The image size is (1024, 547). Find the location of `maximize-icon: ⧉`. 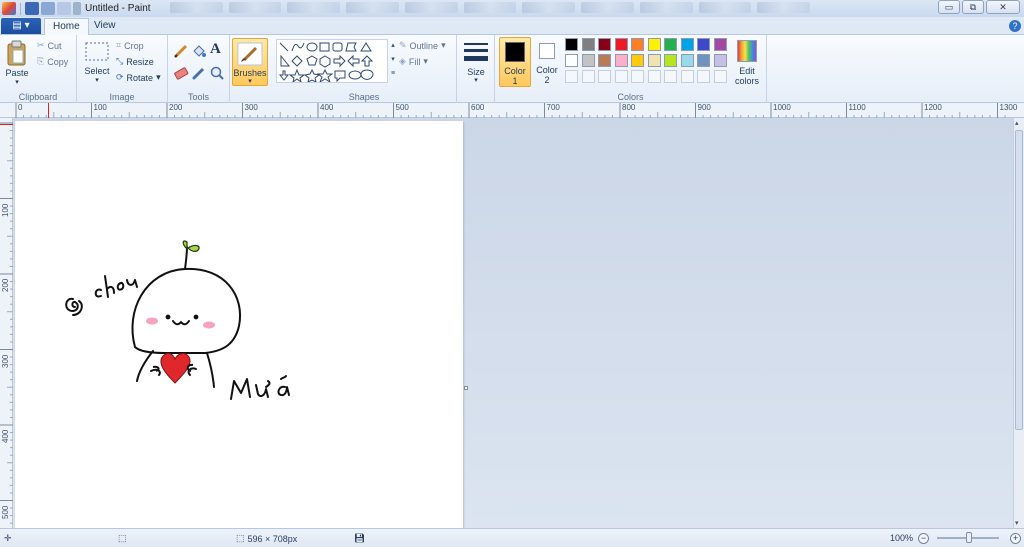

maximize-icon: ⧉ is located at coordinates (973, 7).